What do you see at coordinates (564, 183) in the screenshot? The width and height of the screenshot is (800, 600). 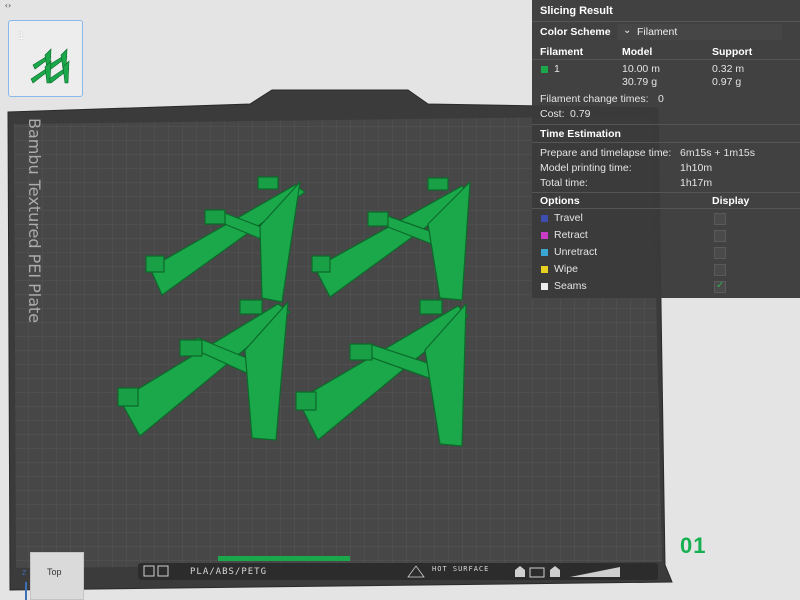 I see `time-label: Total time:` at bounding box center [564, 183].